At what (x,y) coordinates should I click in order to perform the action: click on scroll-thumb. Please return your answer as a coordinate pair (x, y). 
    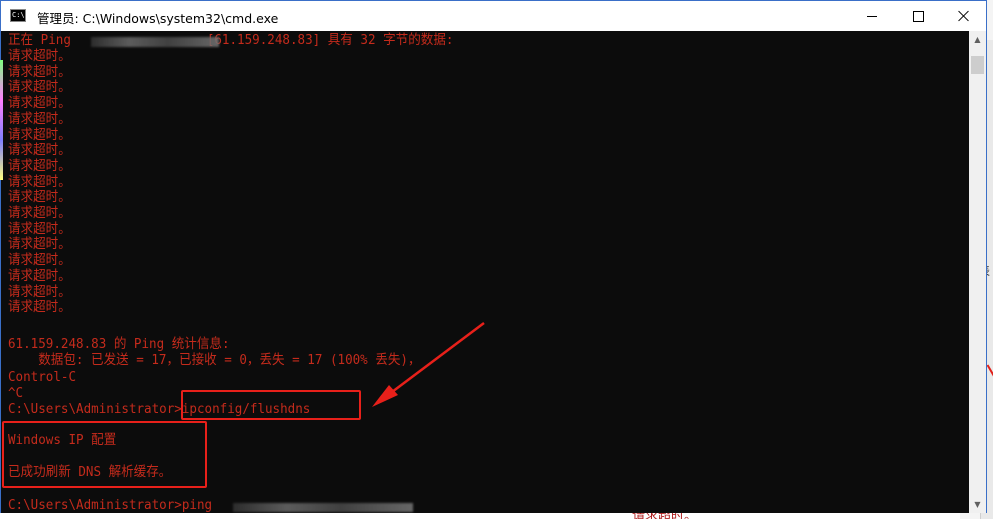
    Looking at the image, I should click on (977, 65).